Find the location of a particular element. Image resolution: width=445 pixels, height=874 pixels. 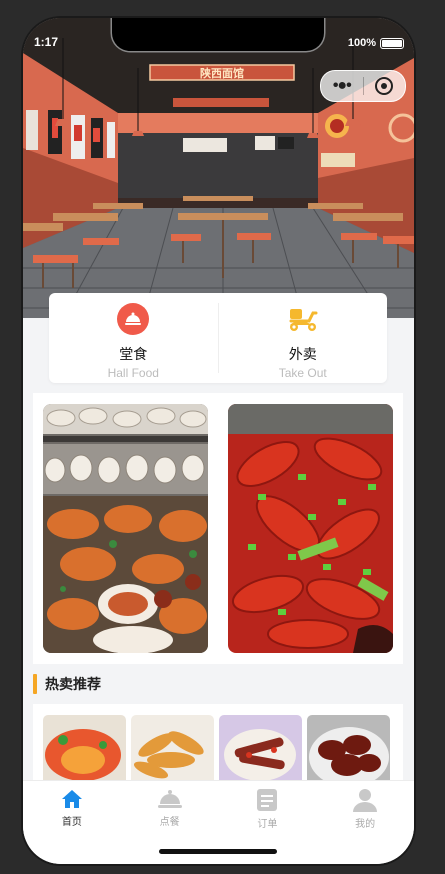

tab-profile: 我的 is located at coordinates (365, 822).